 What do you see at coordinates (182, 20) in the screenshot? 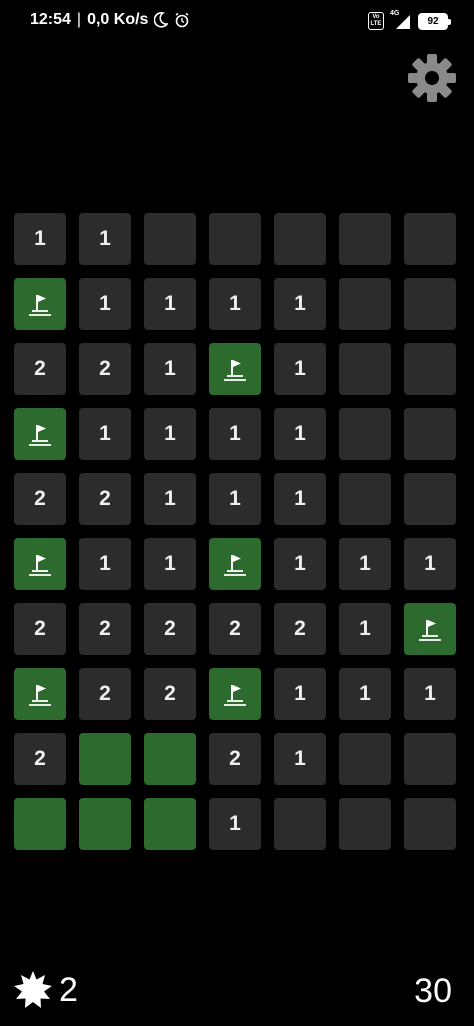
I see `alarm-icon` at bounding box center [182, 20].